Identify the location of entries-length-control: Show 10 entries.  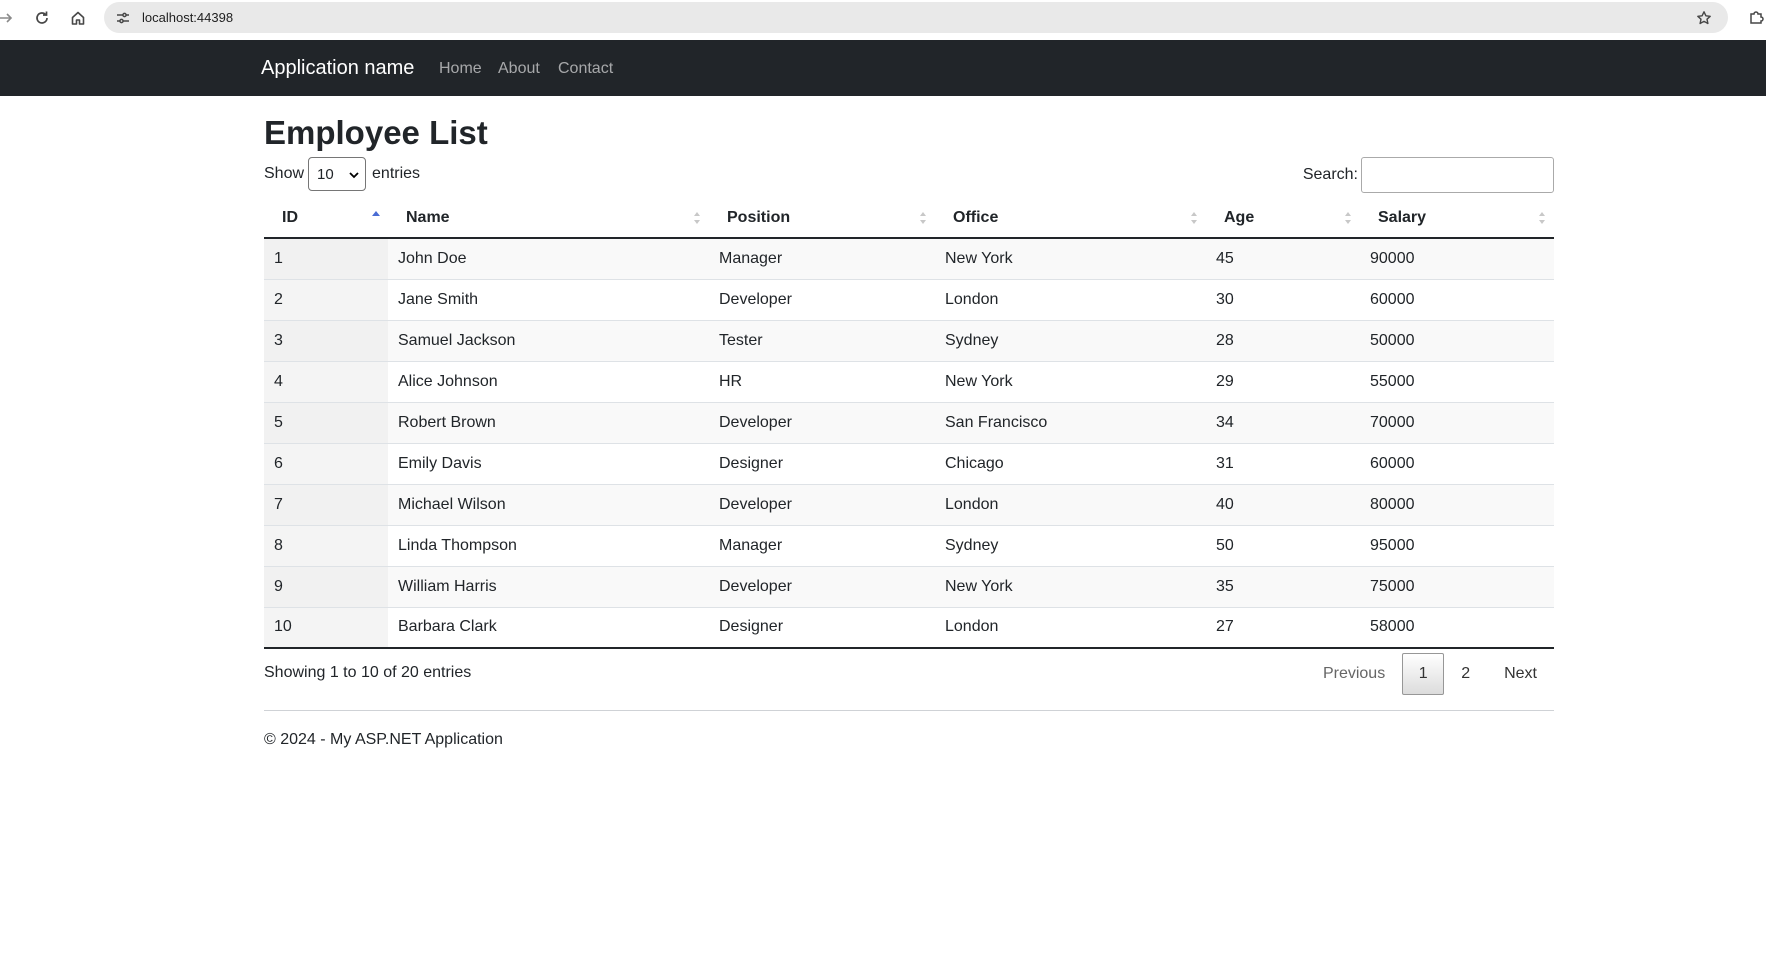
(342, 174).